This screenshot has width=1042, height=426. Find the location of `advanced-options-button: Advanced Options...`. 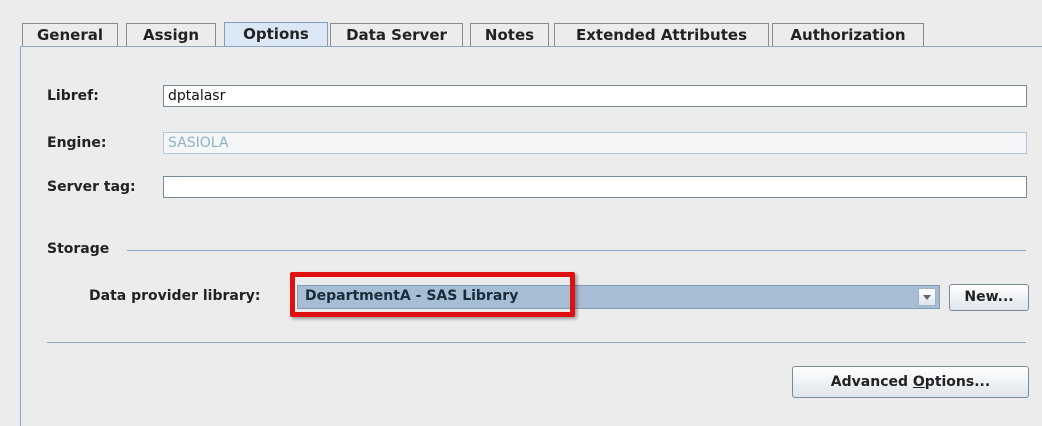

advanced-options-button: Advanced Options... is located at coordinates (910, 382).